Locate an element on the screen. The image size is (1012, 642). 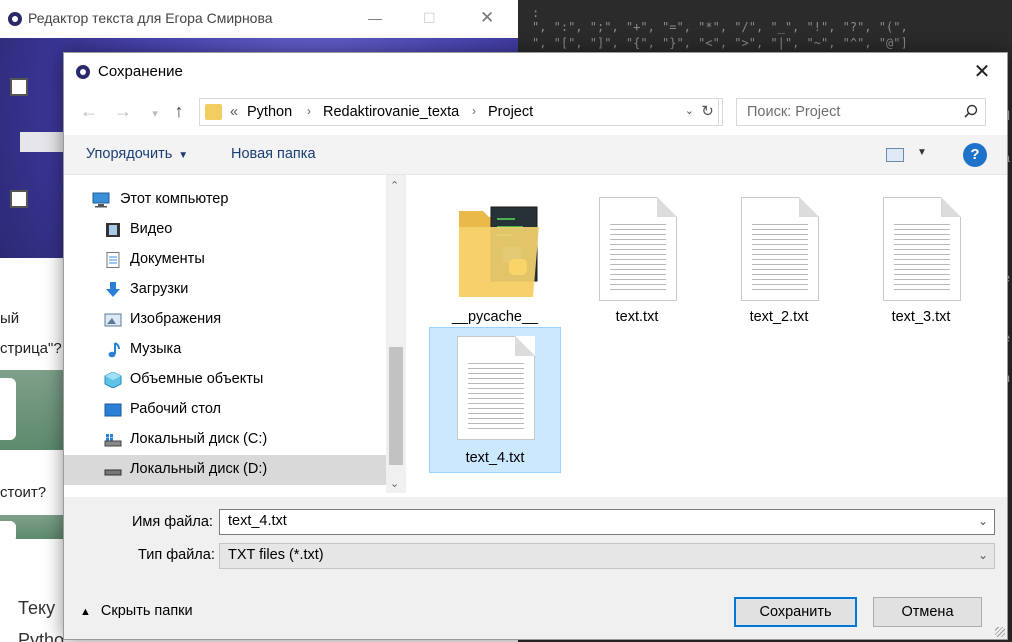
maximize-icon: ☐ is located at coordinates (429, 18).